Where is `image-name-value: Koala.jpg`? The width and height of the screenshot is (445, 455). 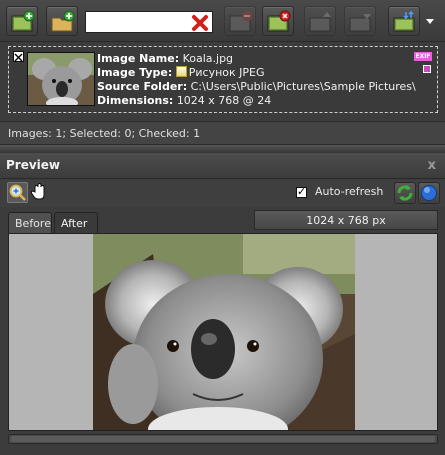 image-name-value: Koala.jpg is located at coordinates (208, 58).